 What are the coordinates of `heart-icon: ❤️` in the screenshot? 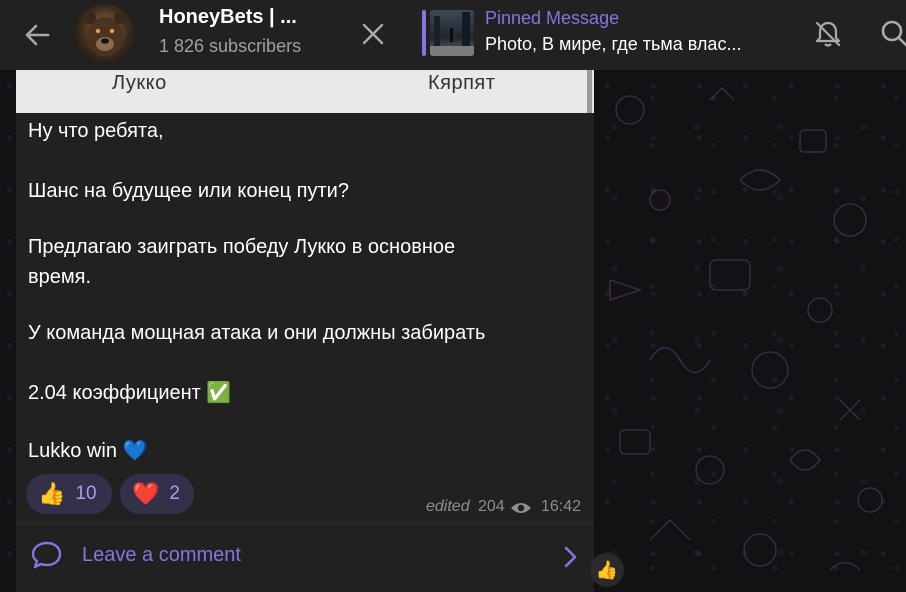 It's located at (146, 493).